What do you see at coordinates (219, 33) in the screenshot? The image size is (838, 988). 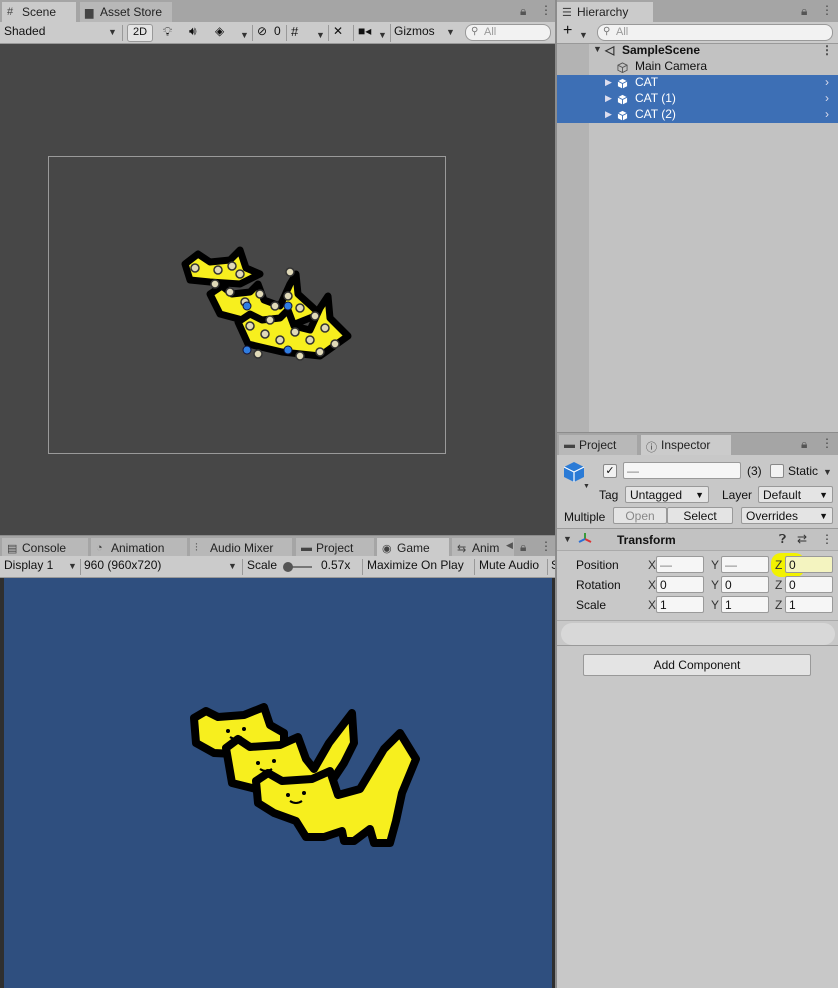 I see `effects-icon: ◈` at bounding box center [219, 33].